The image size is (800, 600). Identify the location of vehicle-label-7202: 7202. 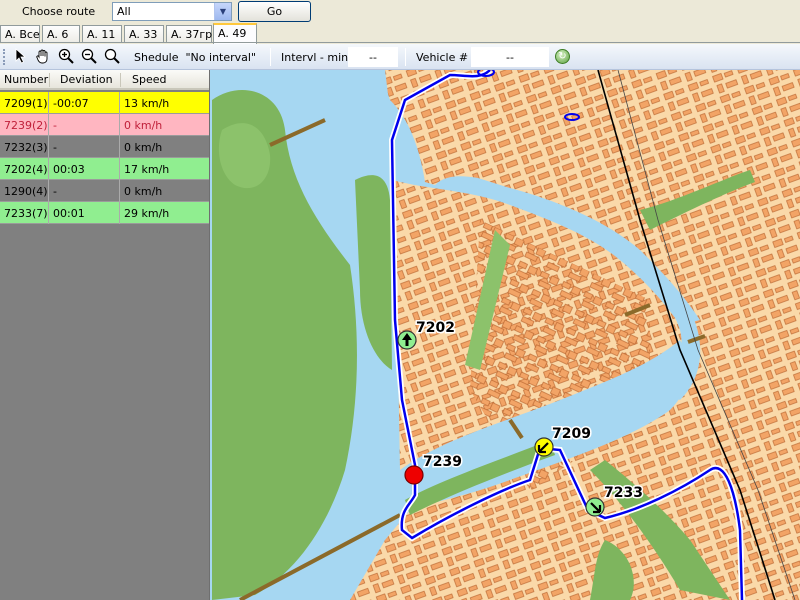
(435, 328).